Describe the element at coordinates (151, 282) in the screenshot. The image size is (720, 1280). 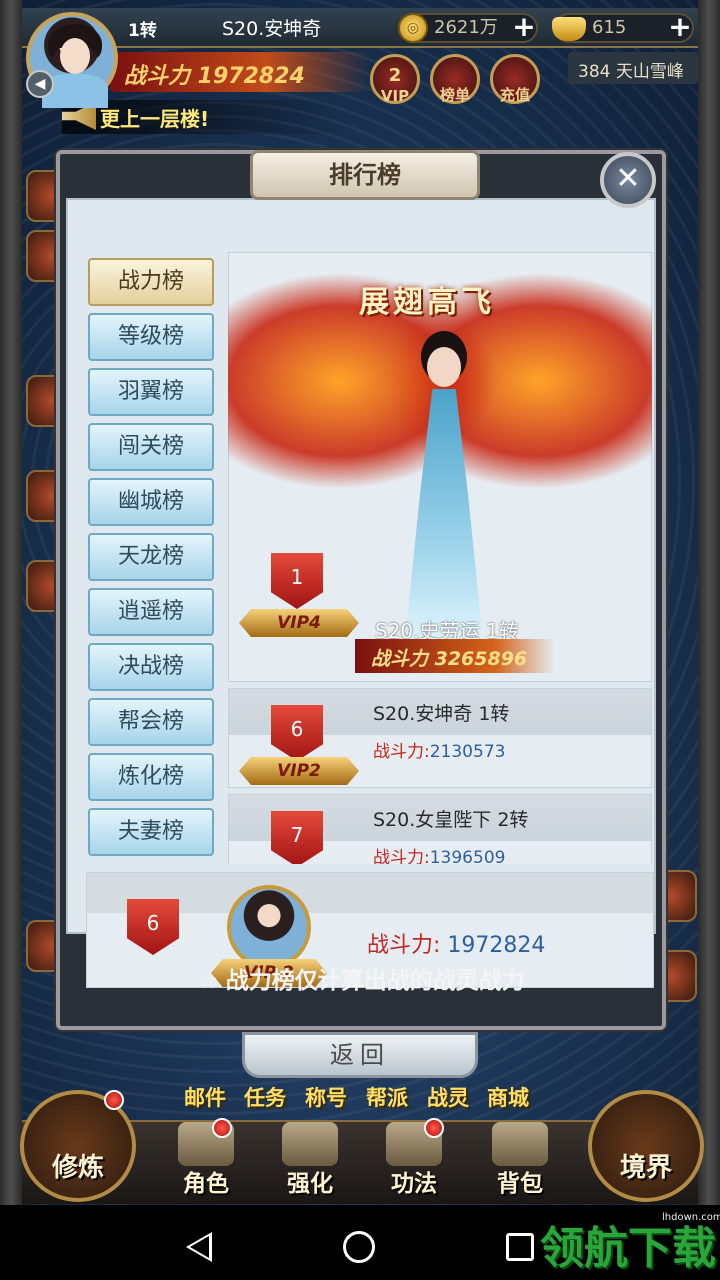
I see `tab-combat-power: 战力榜` at that location.